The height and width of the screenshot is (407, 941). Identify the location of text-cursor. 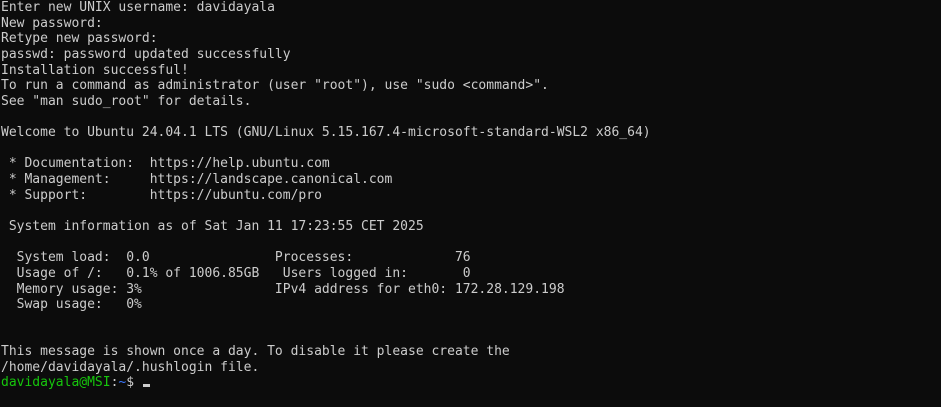
(146, 386).